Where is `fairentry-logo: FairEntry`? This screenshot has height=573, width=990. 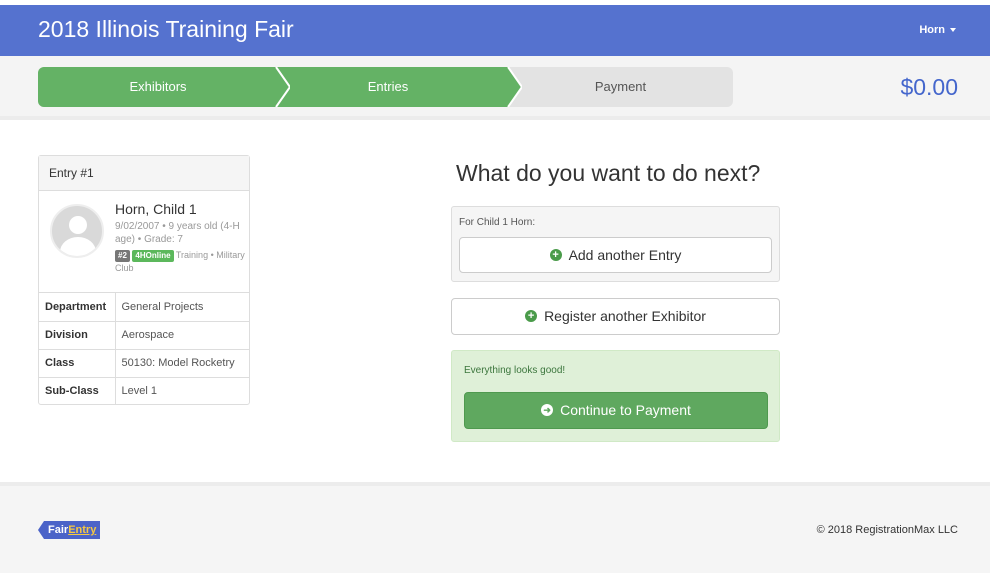 fairentry-logo: FairEntry is located at coordinates (69, 530).